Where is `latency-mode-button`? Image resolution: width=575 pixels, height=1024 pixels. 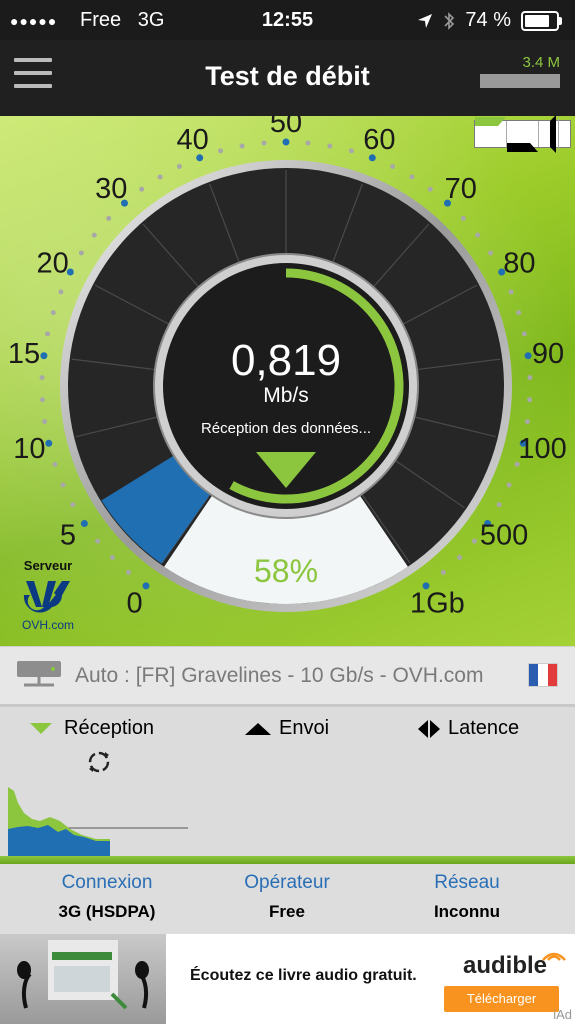
latency-mode-button is located at coordinates (554, 134).